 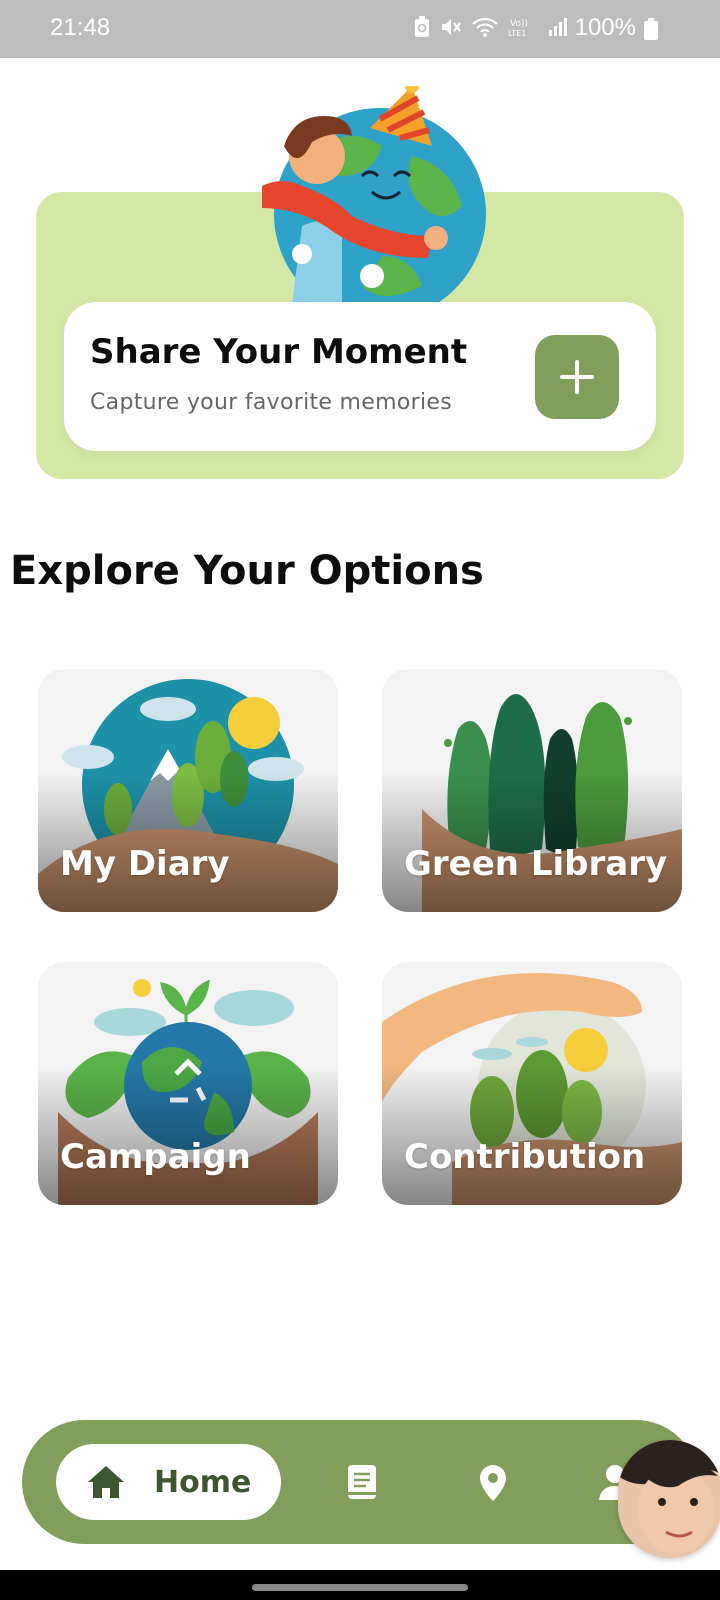 I want to click on share-moment-title: Share Your Moment, so click(x=279, y=352).